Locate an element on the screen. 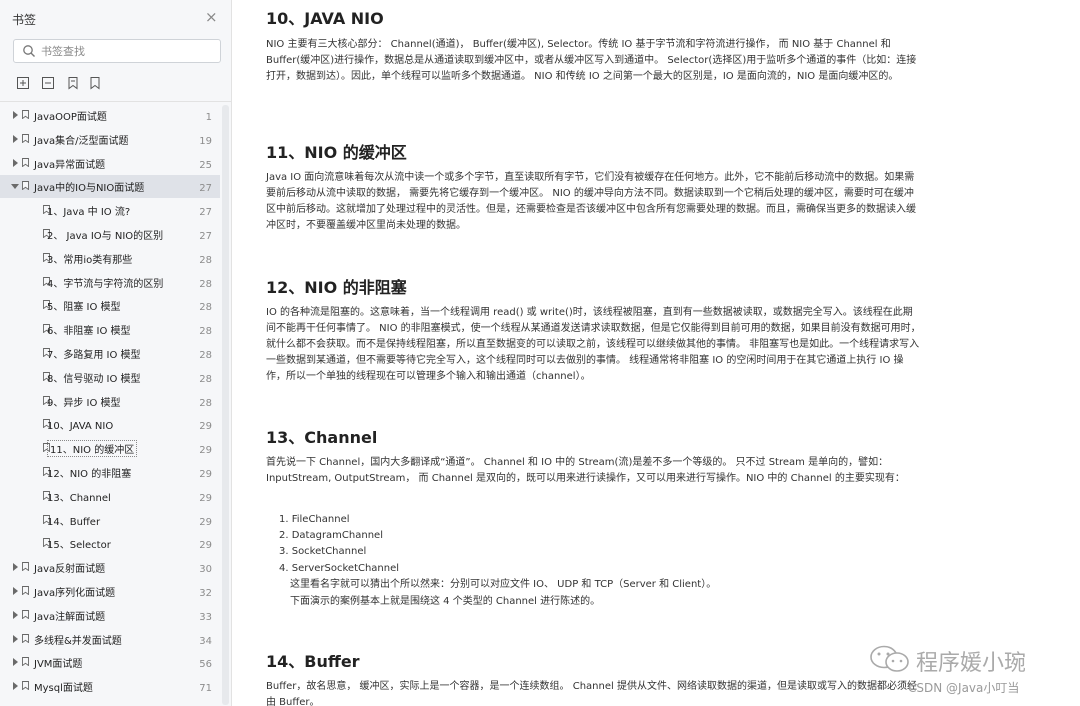 The image size is (1080, 706). sidebar-item: 9、异步 IO 模型 28 is located at coordinates (110, 401).